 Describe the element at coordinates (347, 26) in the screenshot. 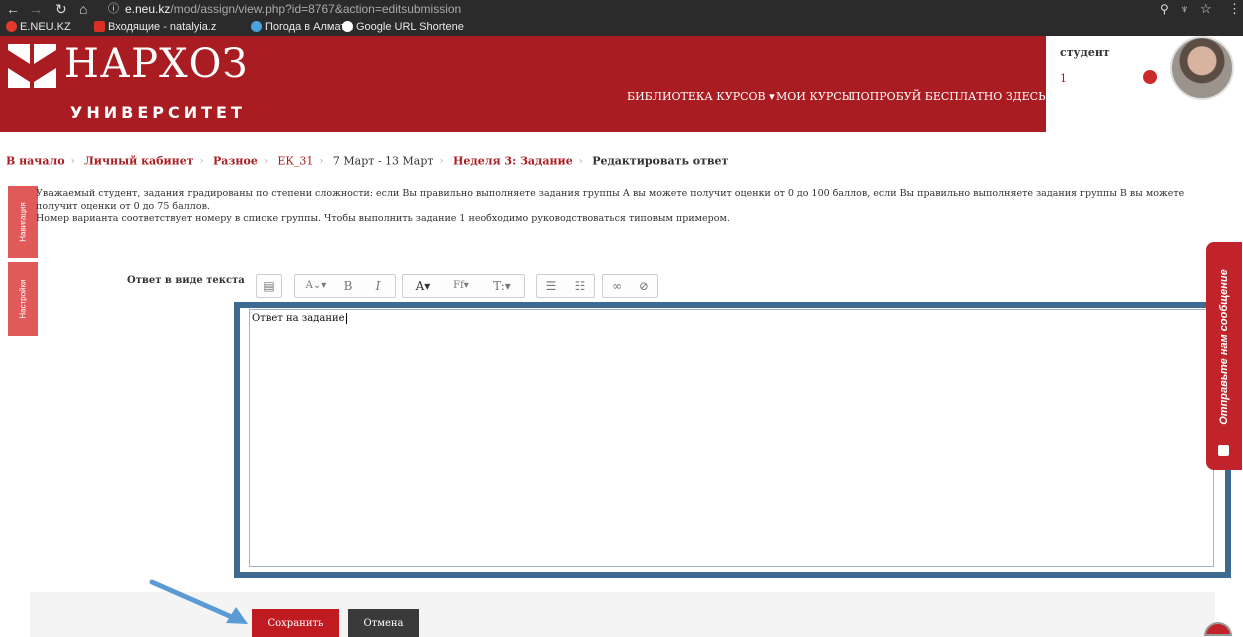

I see `google-icon` at that location.